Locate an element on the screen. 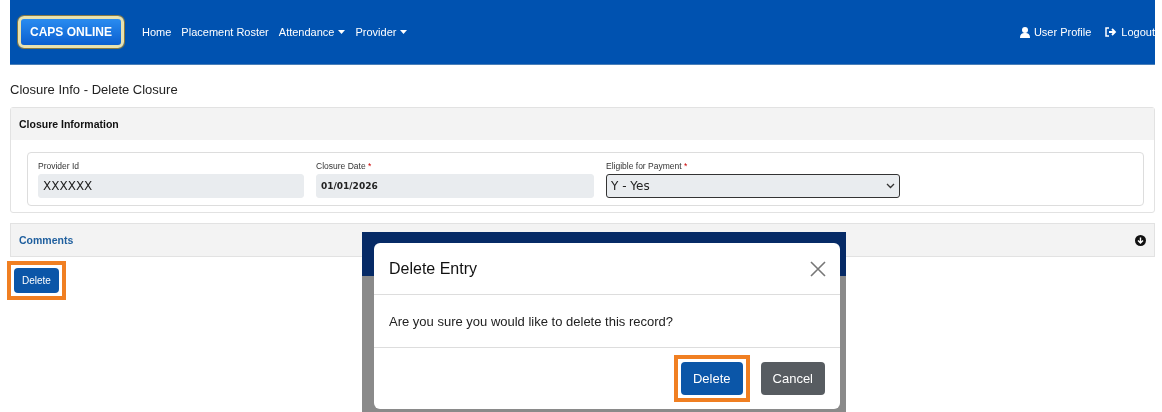  field-label: Closure Date * is located at coordinates (344, 166).